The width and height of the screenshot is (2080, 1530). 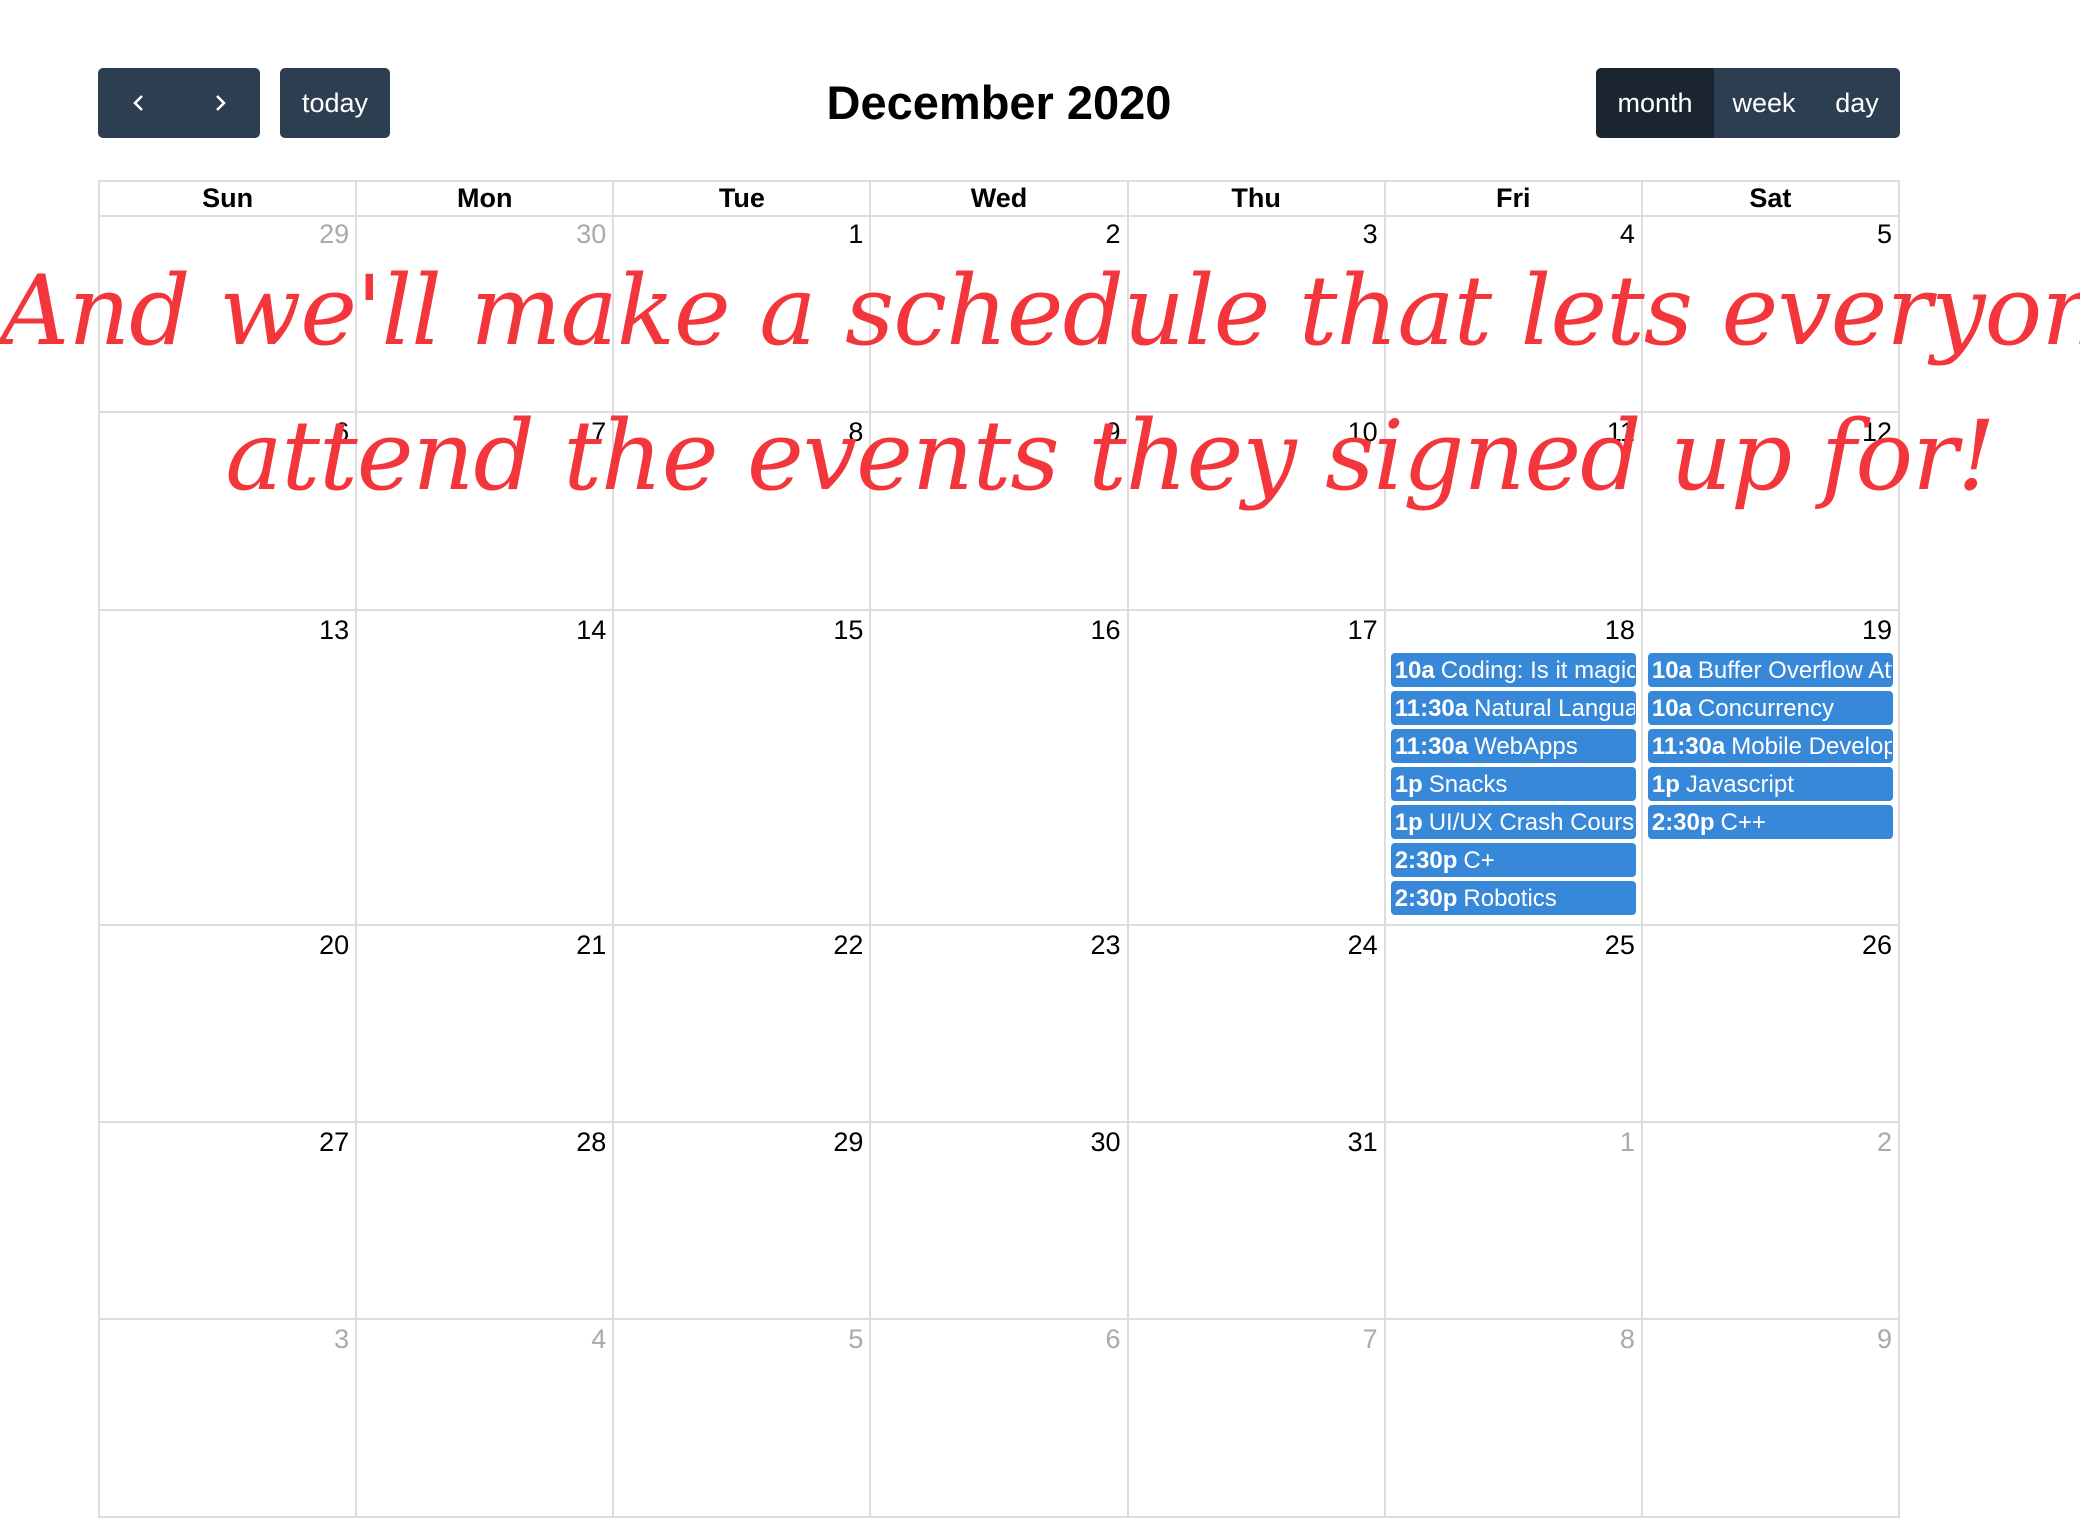 I want to click on calendar-event: 10a Buffer Overflow Att, so click(x=1770, y=670).